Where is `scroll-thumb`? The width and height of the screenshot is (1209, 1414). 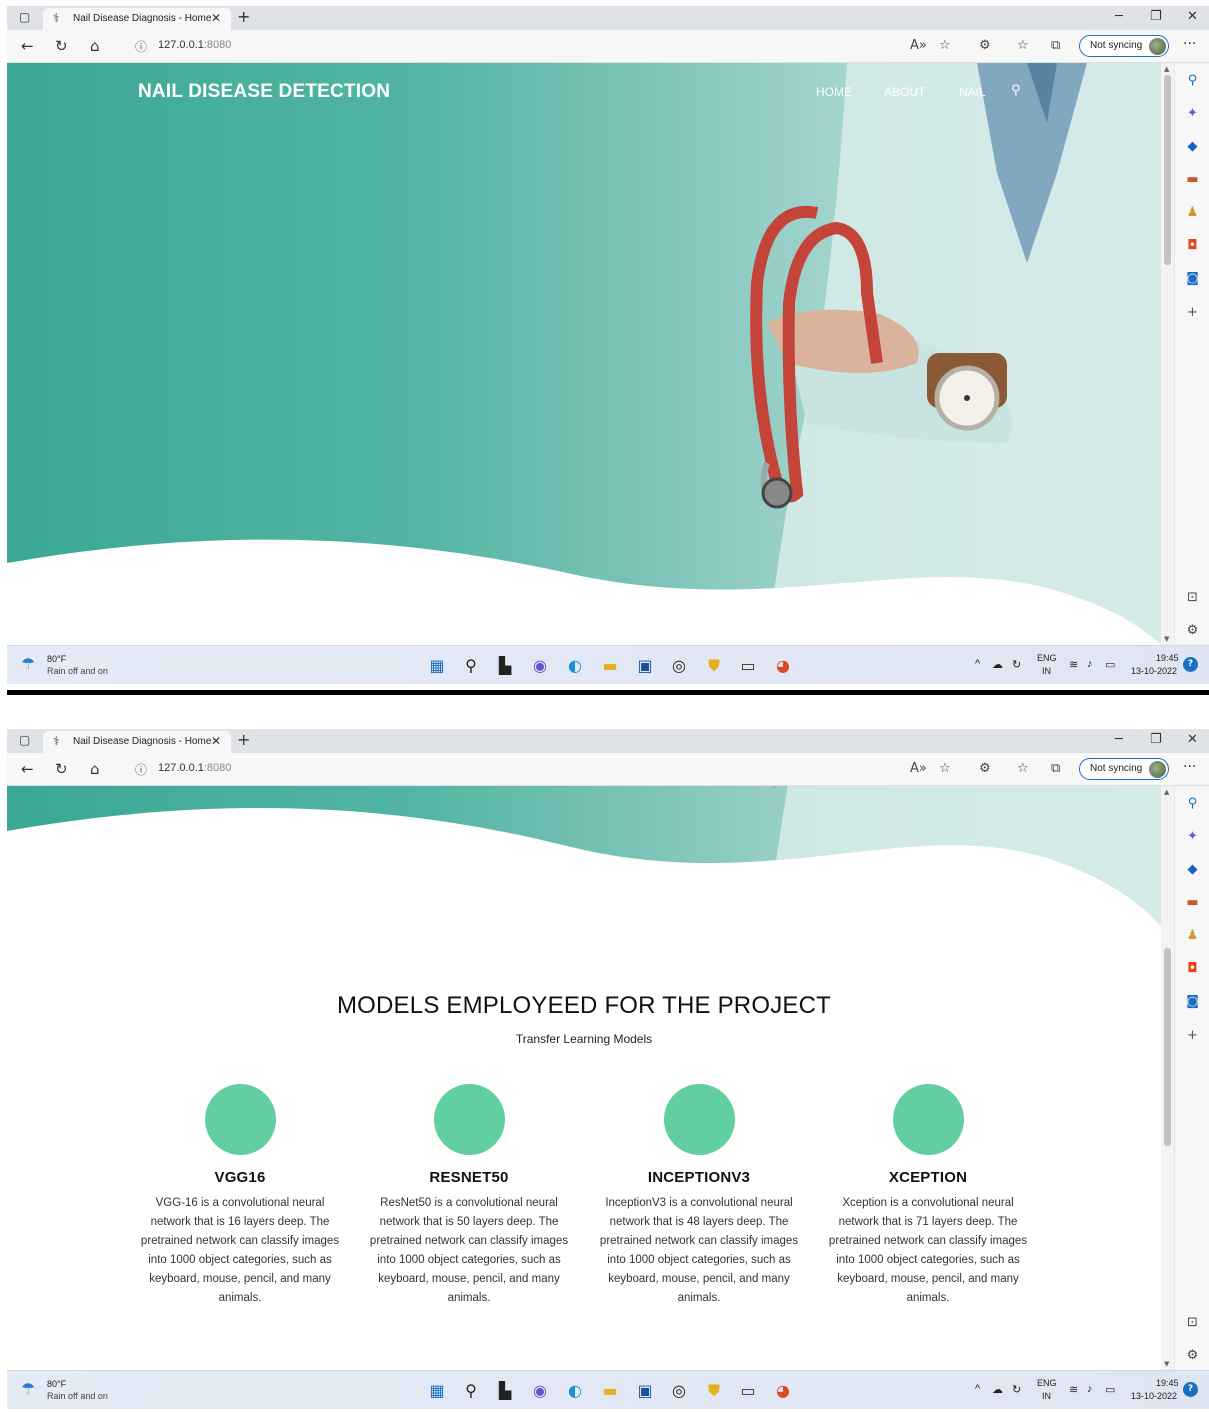
scroll-thumb is located at coordinates (1167, 1047).